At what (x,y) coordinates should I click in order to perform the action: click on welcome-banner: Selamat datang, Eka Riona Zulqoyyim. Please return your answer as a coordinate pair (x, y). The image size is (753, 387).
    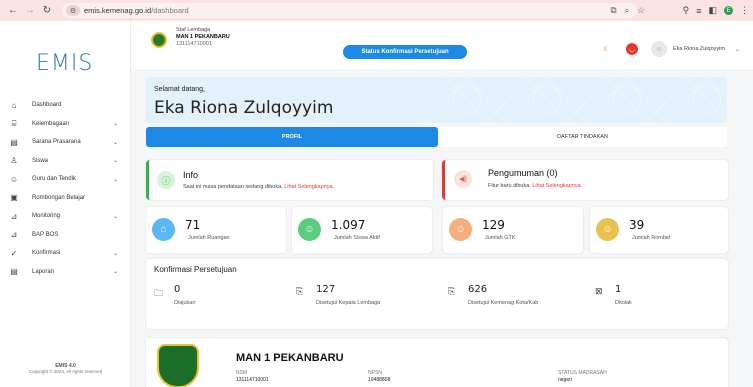
    Looking at the image, I should click on (436, 100).